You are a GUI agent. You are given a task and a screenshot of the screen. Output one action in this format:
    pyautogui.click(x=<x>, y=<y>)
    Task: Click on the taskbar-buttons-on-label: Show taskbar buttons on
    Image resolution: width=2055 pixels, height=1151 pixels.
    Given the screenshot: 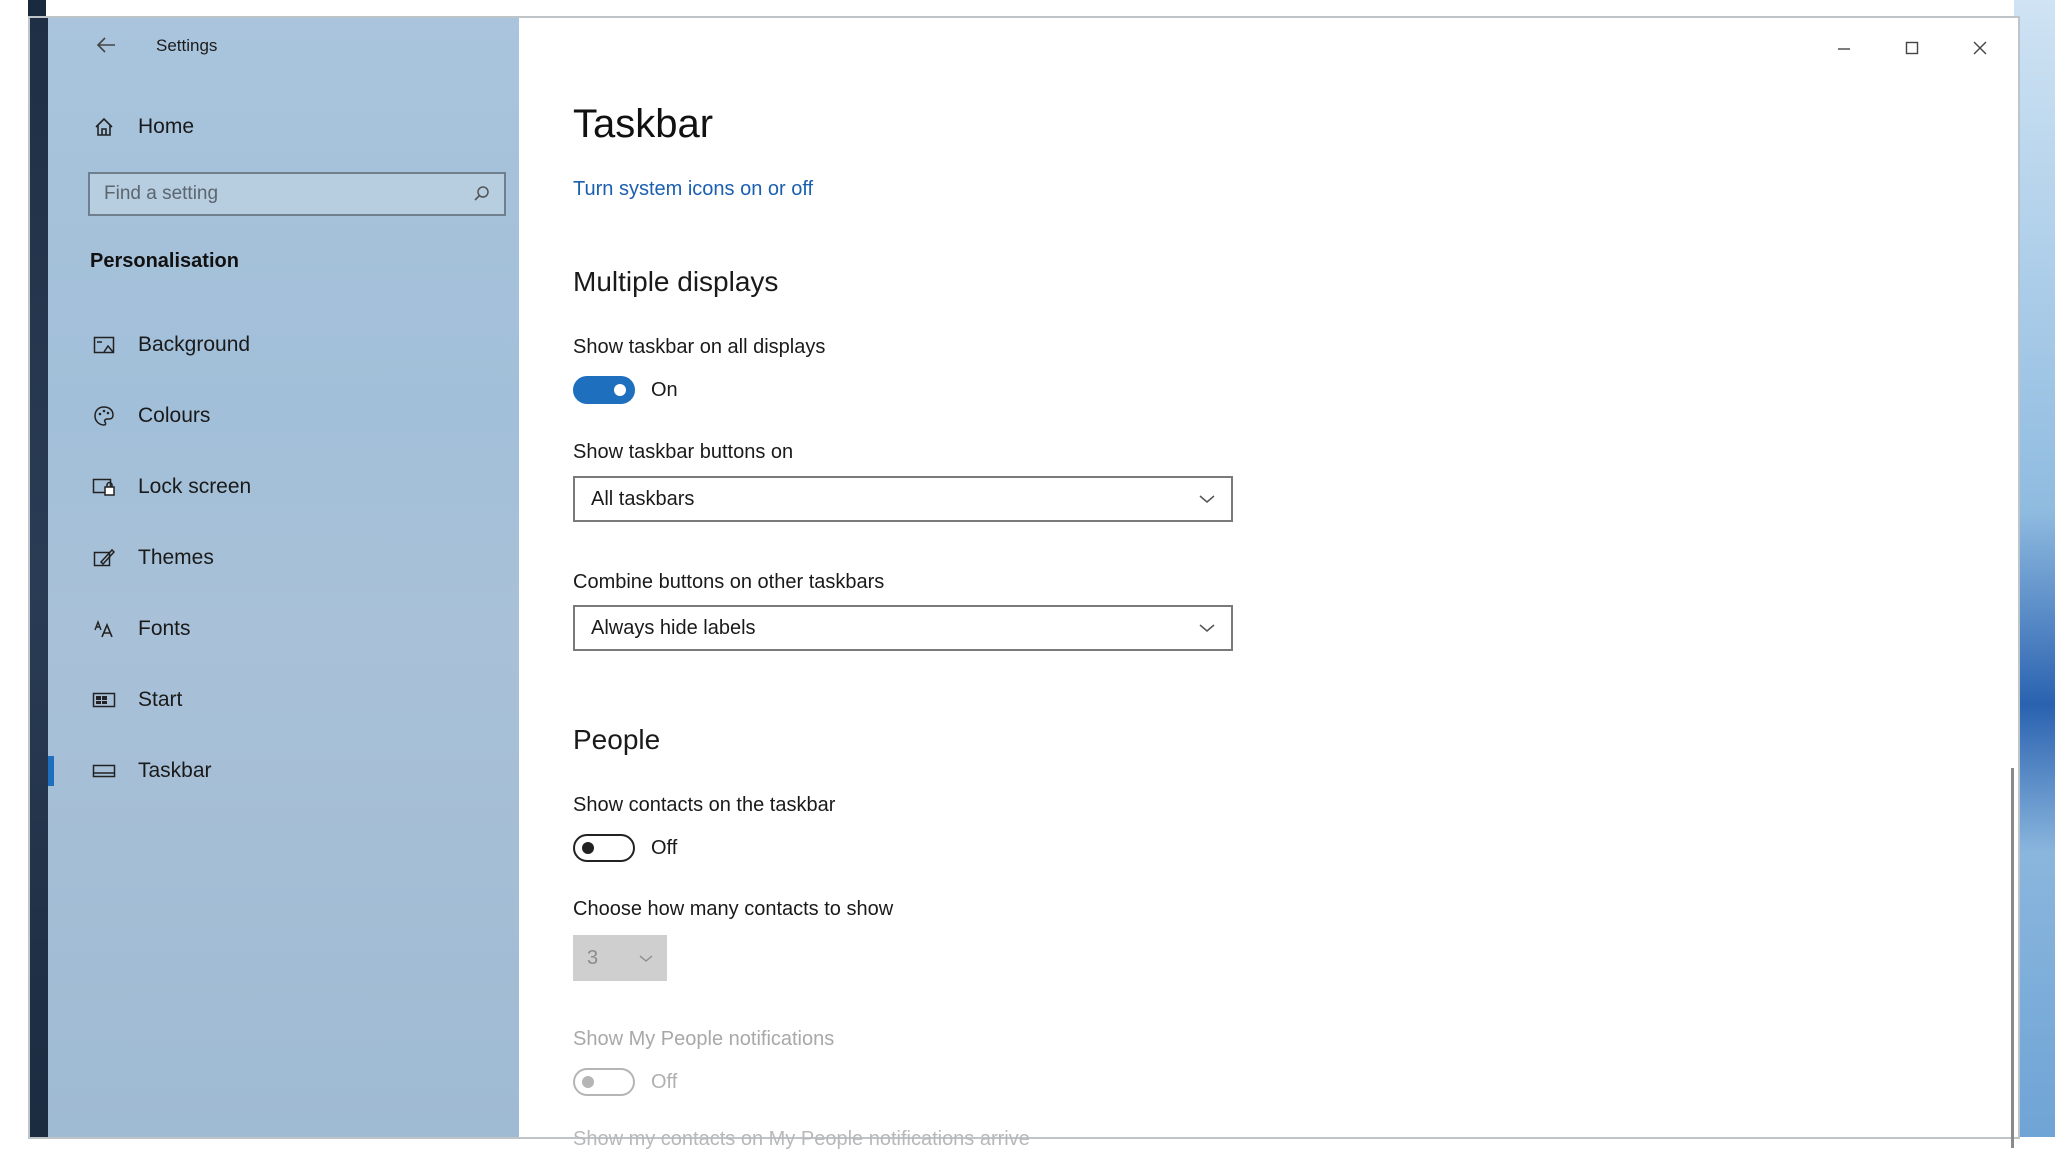 What is the action you would take?
    pyautogui.click(x=683, y=452)
    